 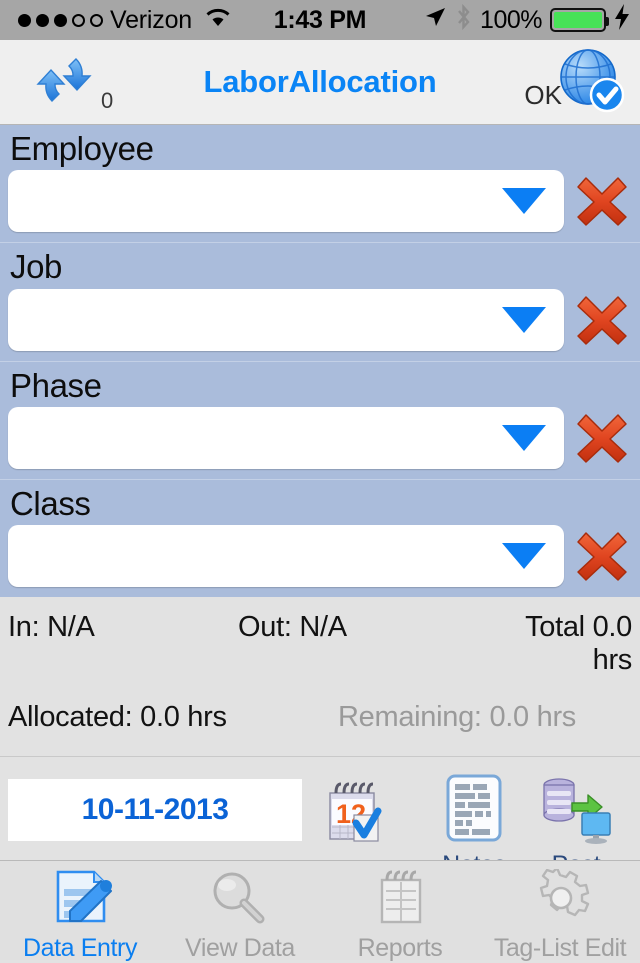 What do you see at coordinates (107, 100) in the screenshot?
I see `sync-count-badge: 0` at bounding box center [107, 100].